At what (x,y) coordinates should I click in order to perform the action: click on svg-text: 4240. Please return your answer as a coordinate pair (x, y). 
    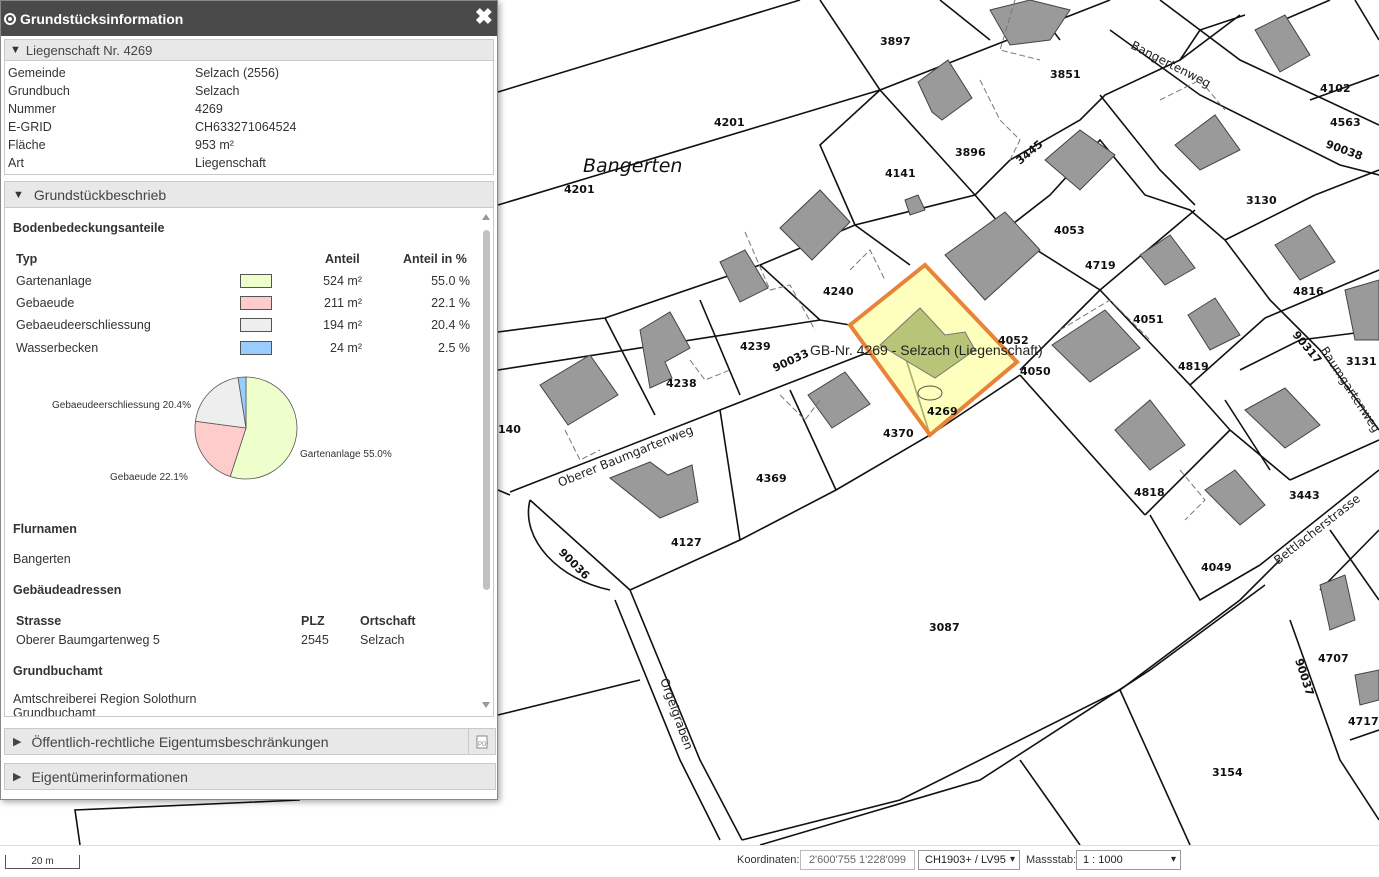
    Looking at the image, I should click on (838, 291).